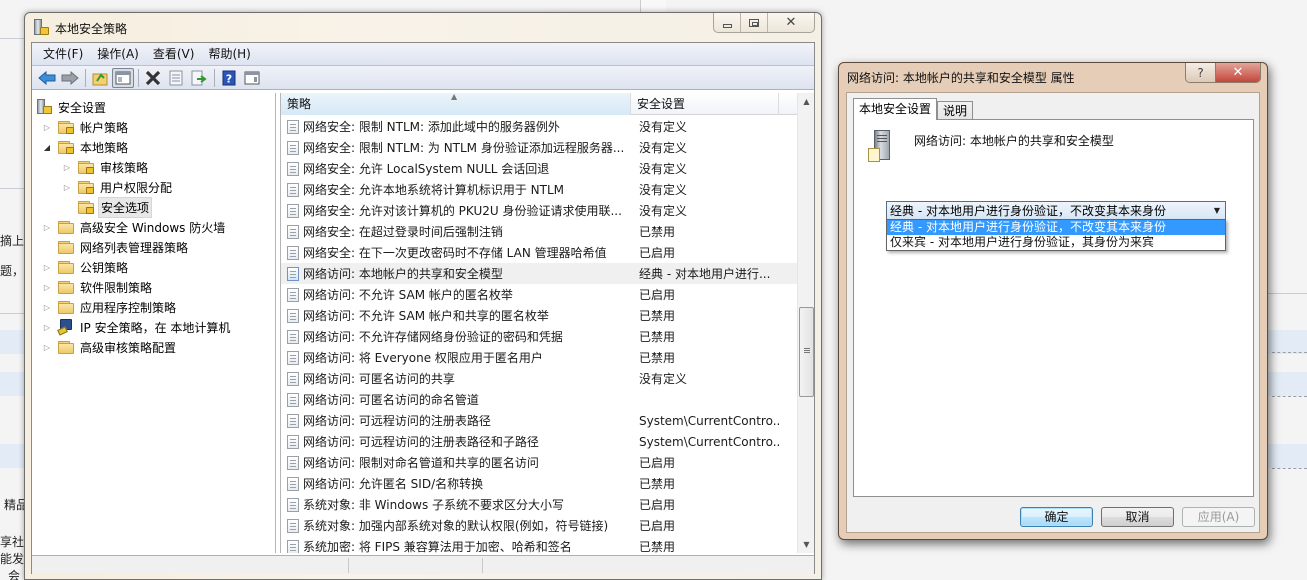  What do you see at coordinates (72, 107) in the screenshot?
I see `tree-item-security-settings: 安全设置` at bounding box center [72, 107].